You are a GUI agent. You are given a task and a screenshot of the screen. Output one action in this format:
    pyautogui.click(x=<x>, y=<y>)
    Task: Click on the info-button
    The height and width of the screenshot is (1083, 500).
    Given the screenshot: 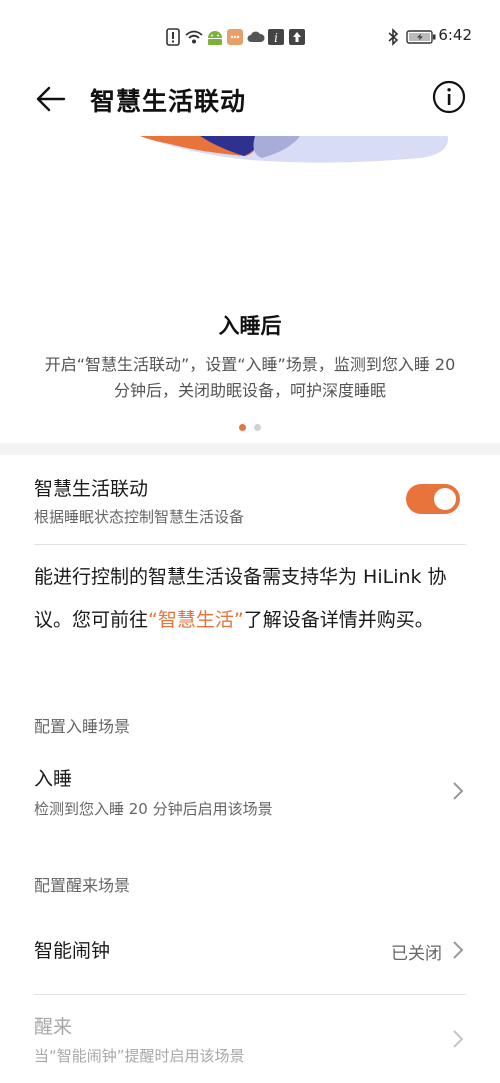 What is the action you would take?
    pyautogui.click(x=449, y=97)
    